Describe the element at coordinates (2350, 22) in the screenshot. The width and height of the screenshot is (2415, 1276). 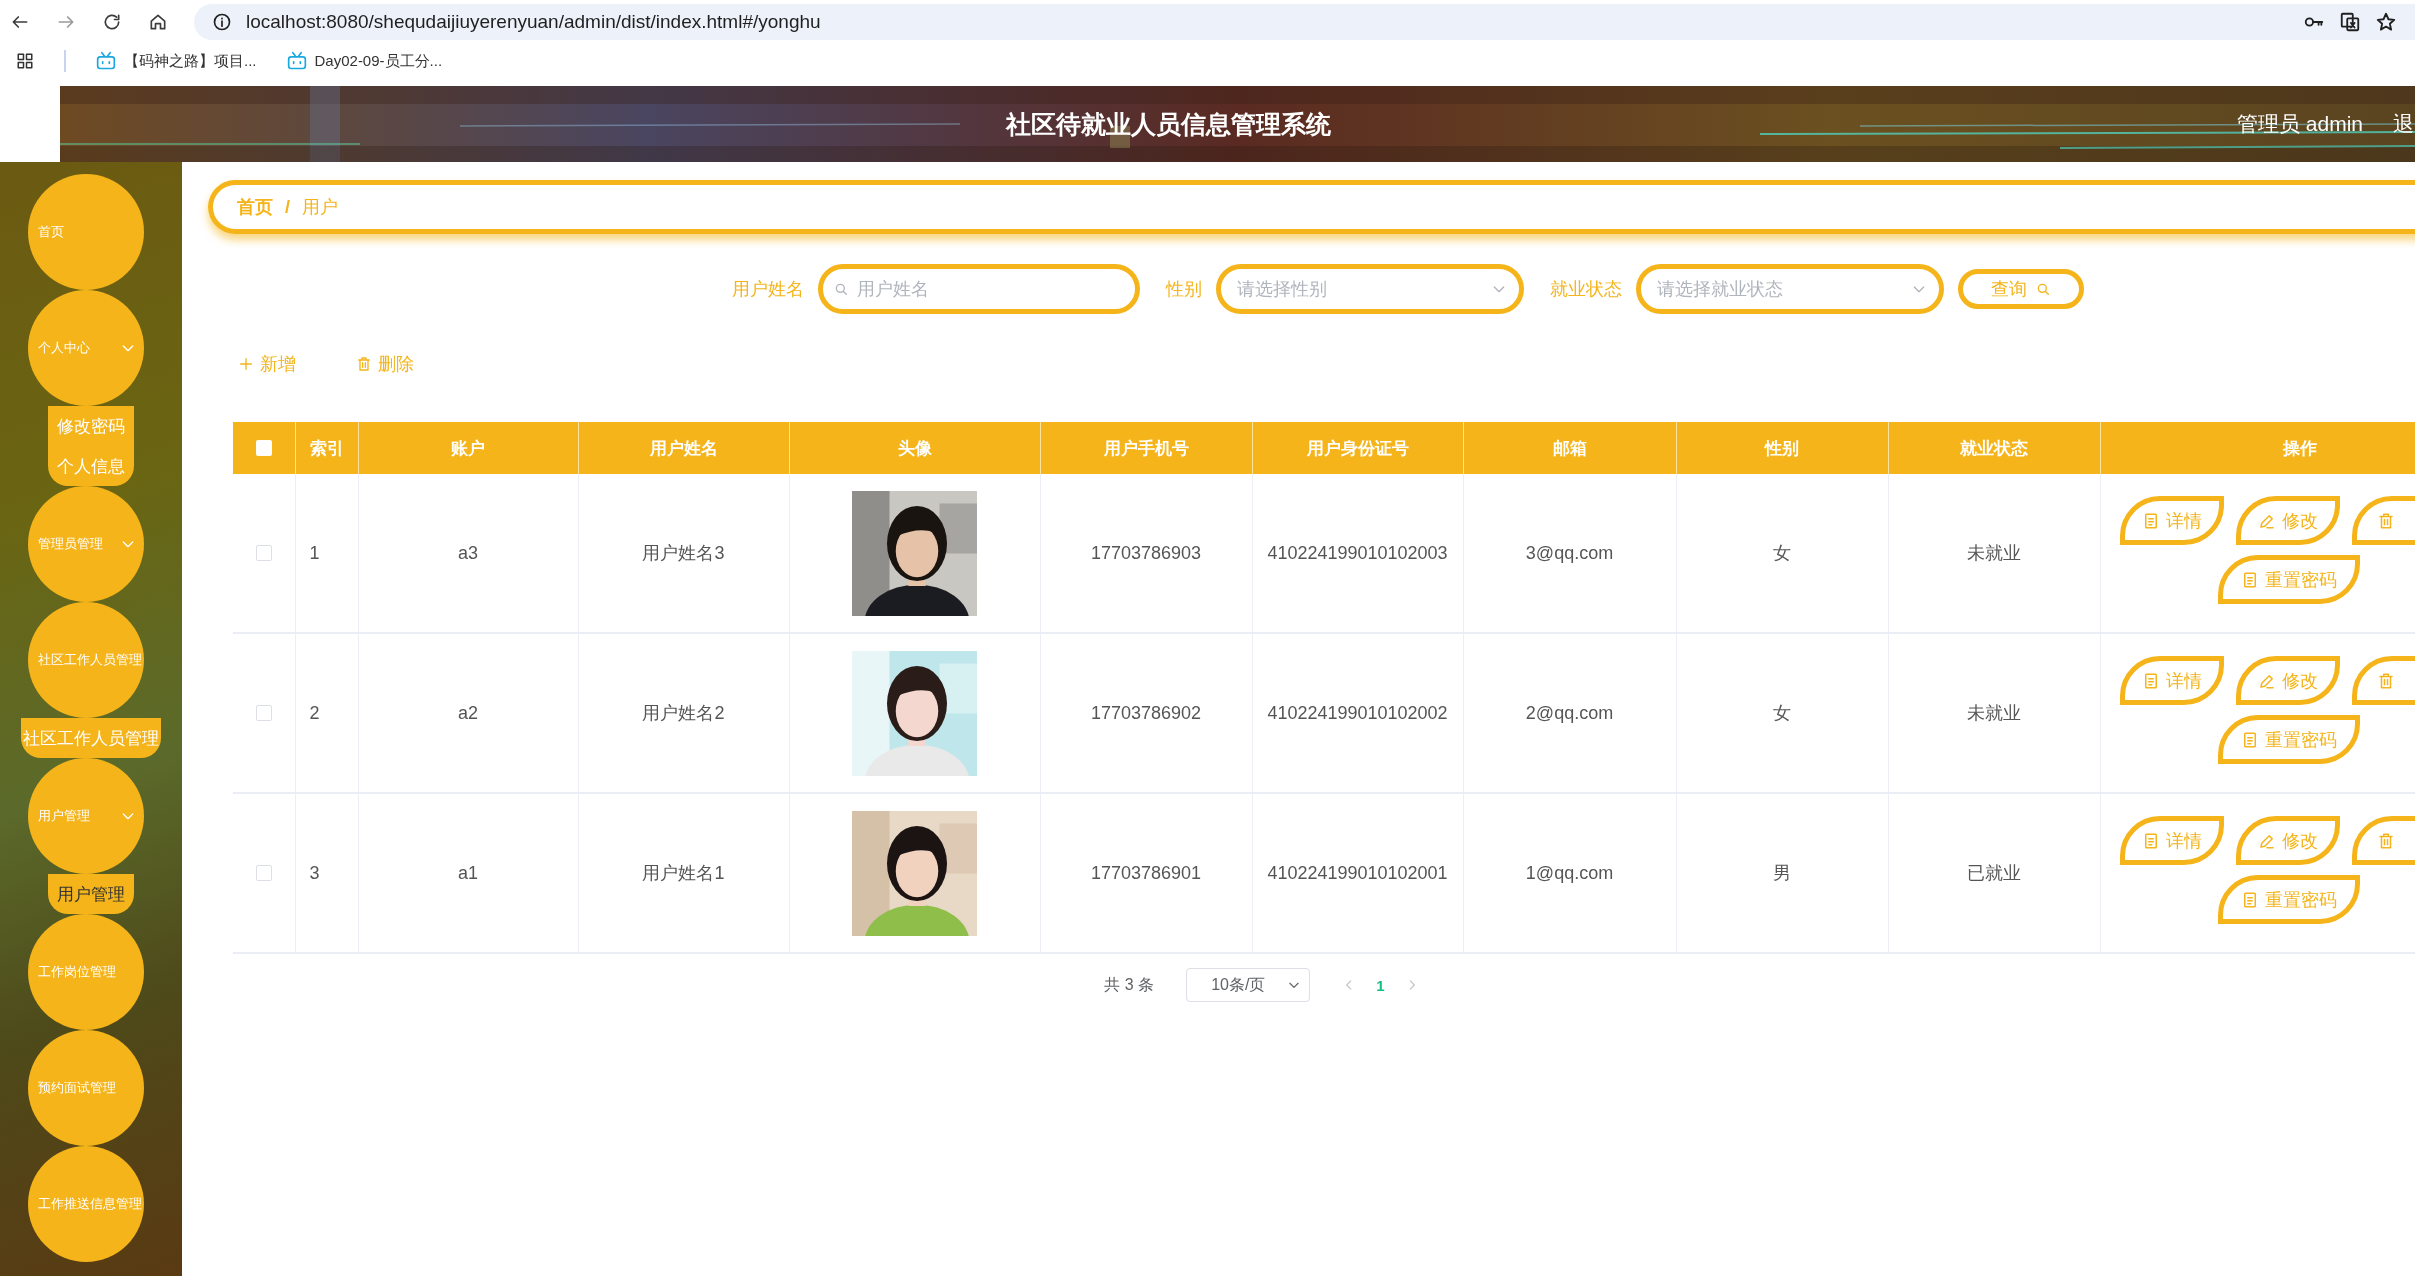
I see `translate-icon` at that location.